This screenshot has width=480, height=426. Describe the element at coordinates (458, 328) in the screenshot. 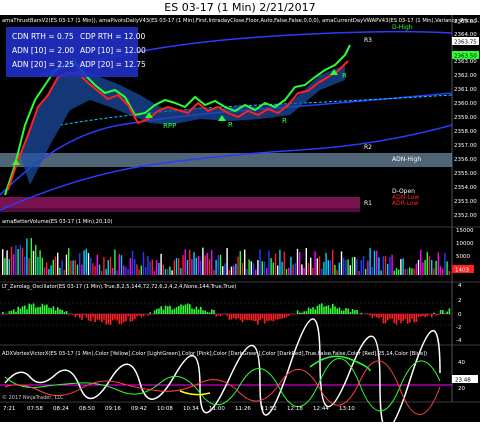

I see `oscillator-tick: -2` at that location.